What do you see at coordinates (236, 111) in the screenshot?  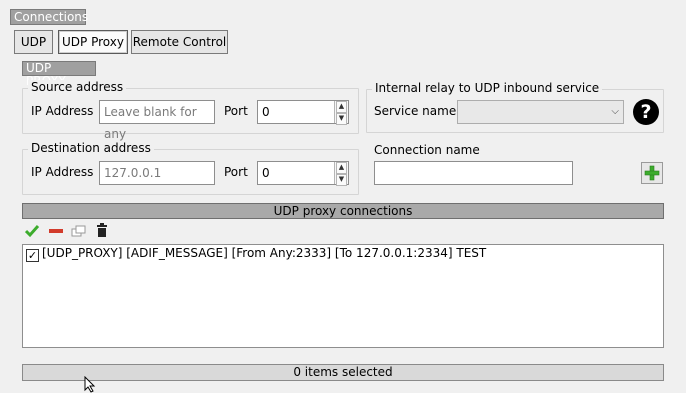 I see `source-port-label: Port` at bounding box center [236, 111].